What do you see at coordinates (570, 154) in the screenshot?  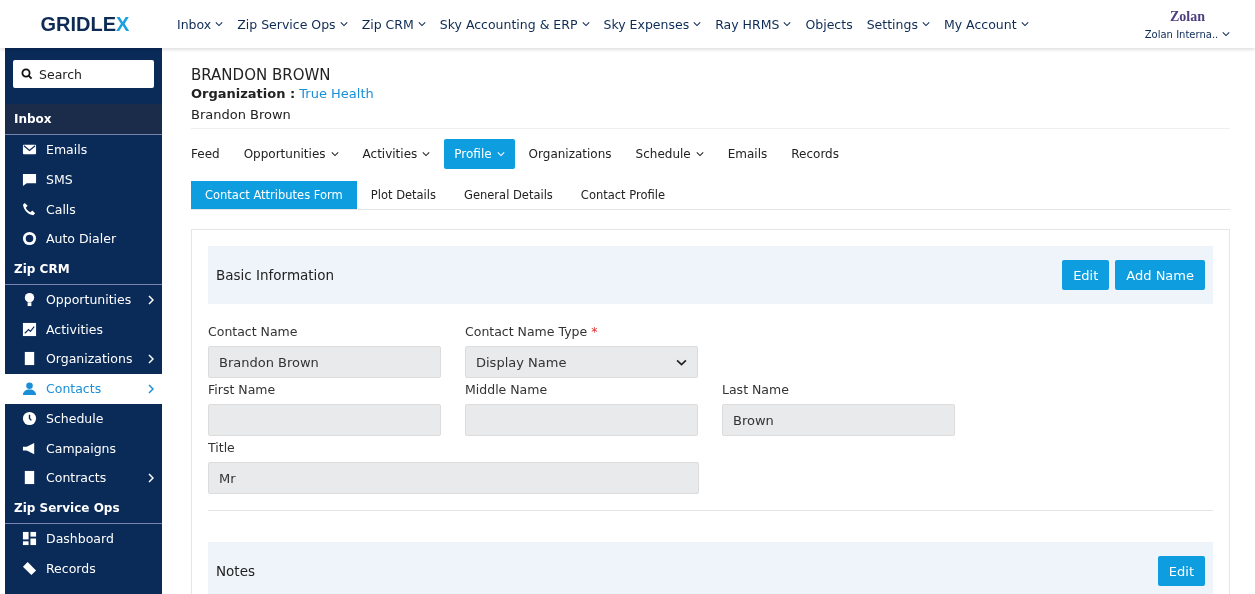 I see `tab: Organizations` at bounding box center [570, 154].